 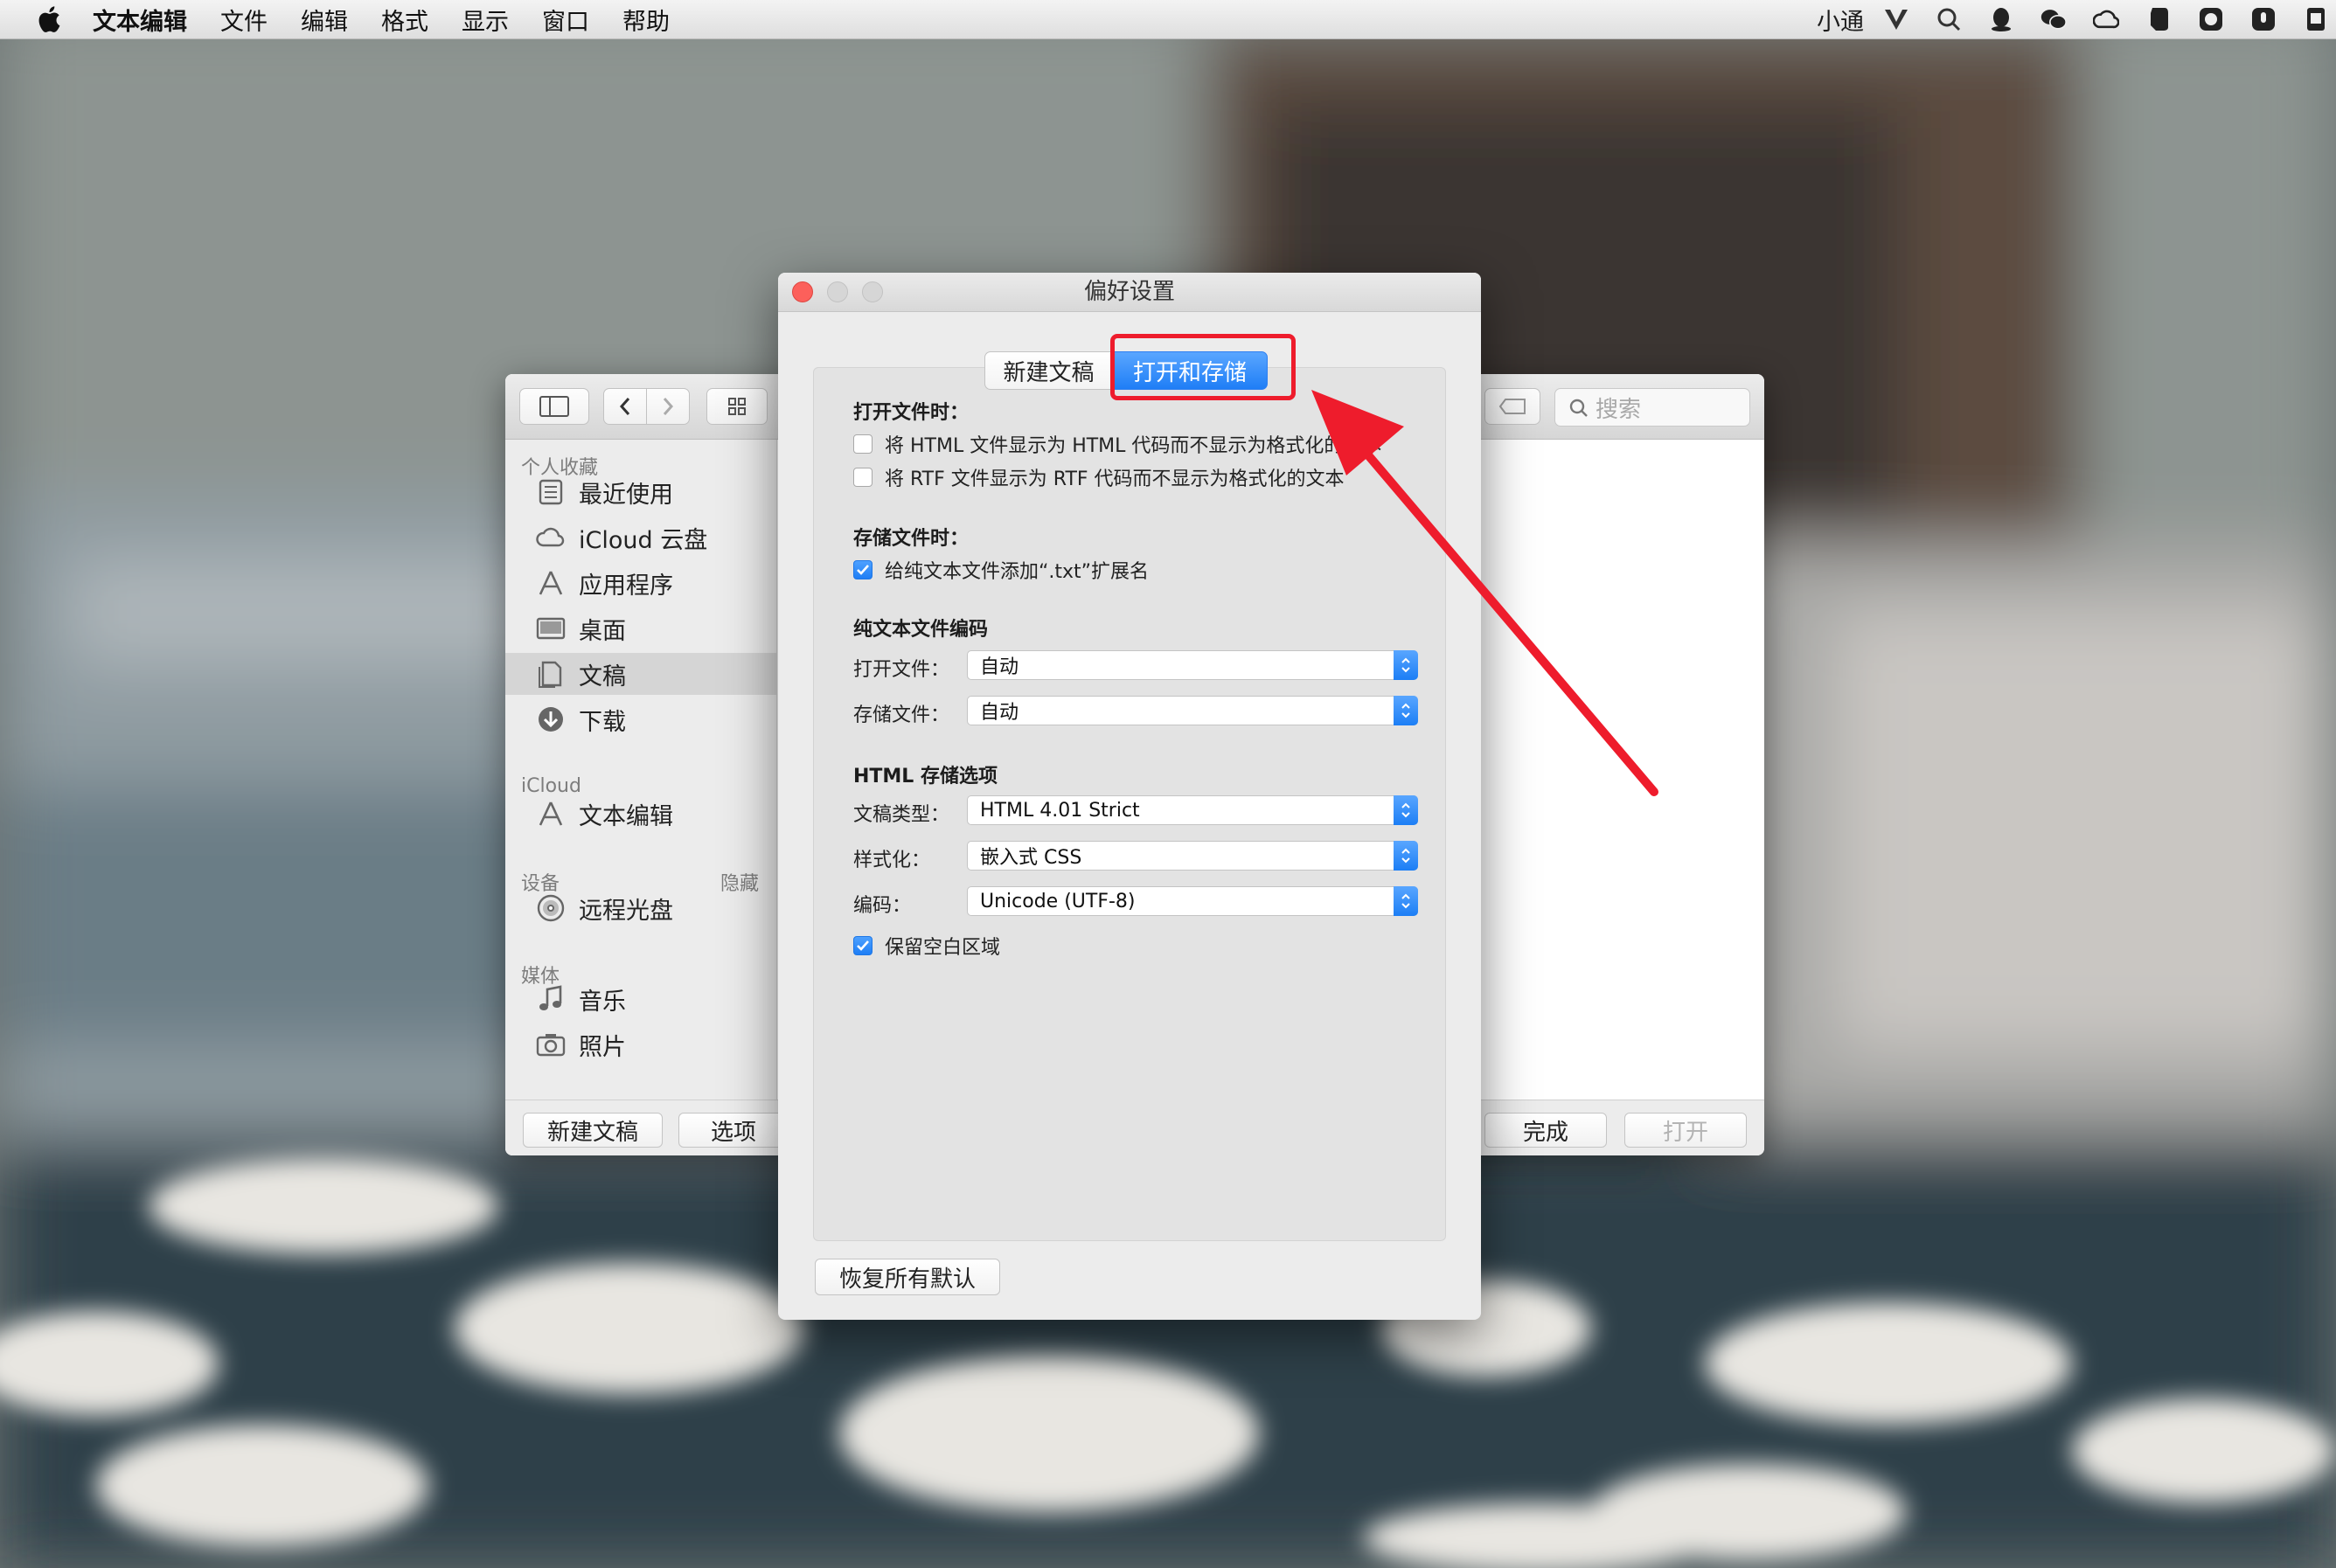 I want to click on sidebar-item-textedit: 文本编辑, so click(x=640, y=814).